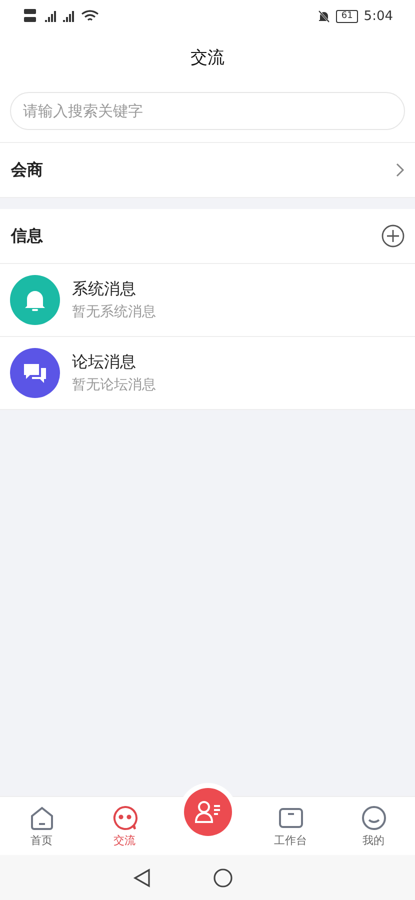 The width and height of the screenshot is (415, 900). I want to click on home-icon, so click(41, 817).